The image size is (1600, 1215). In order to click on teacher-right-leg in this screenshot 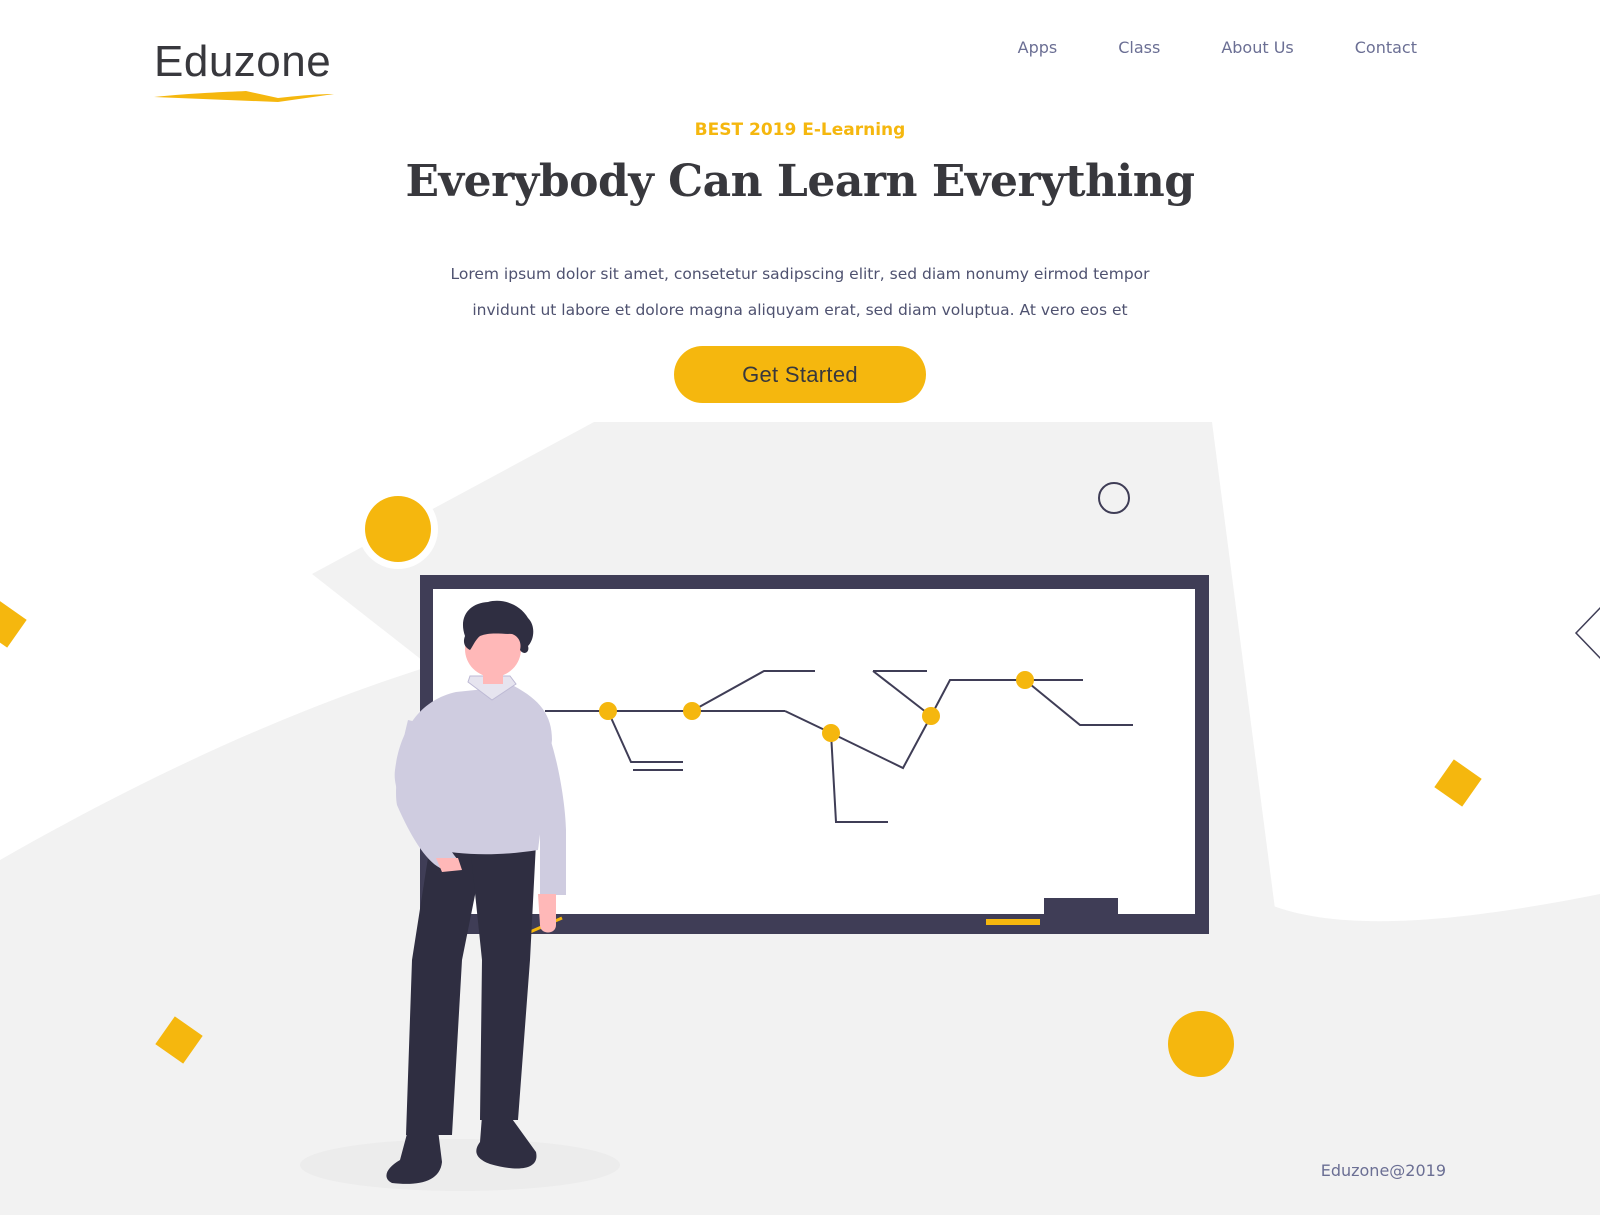, I will do `click(503, 981)`.